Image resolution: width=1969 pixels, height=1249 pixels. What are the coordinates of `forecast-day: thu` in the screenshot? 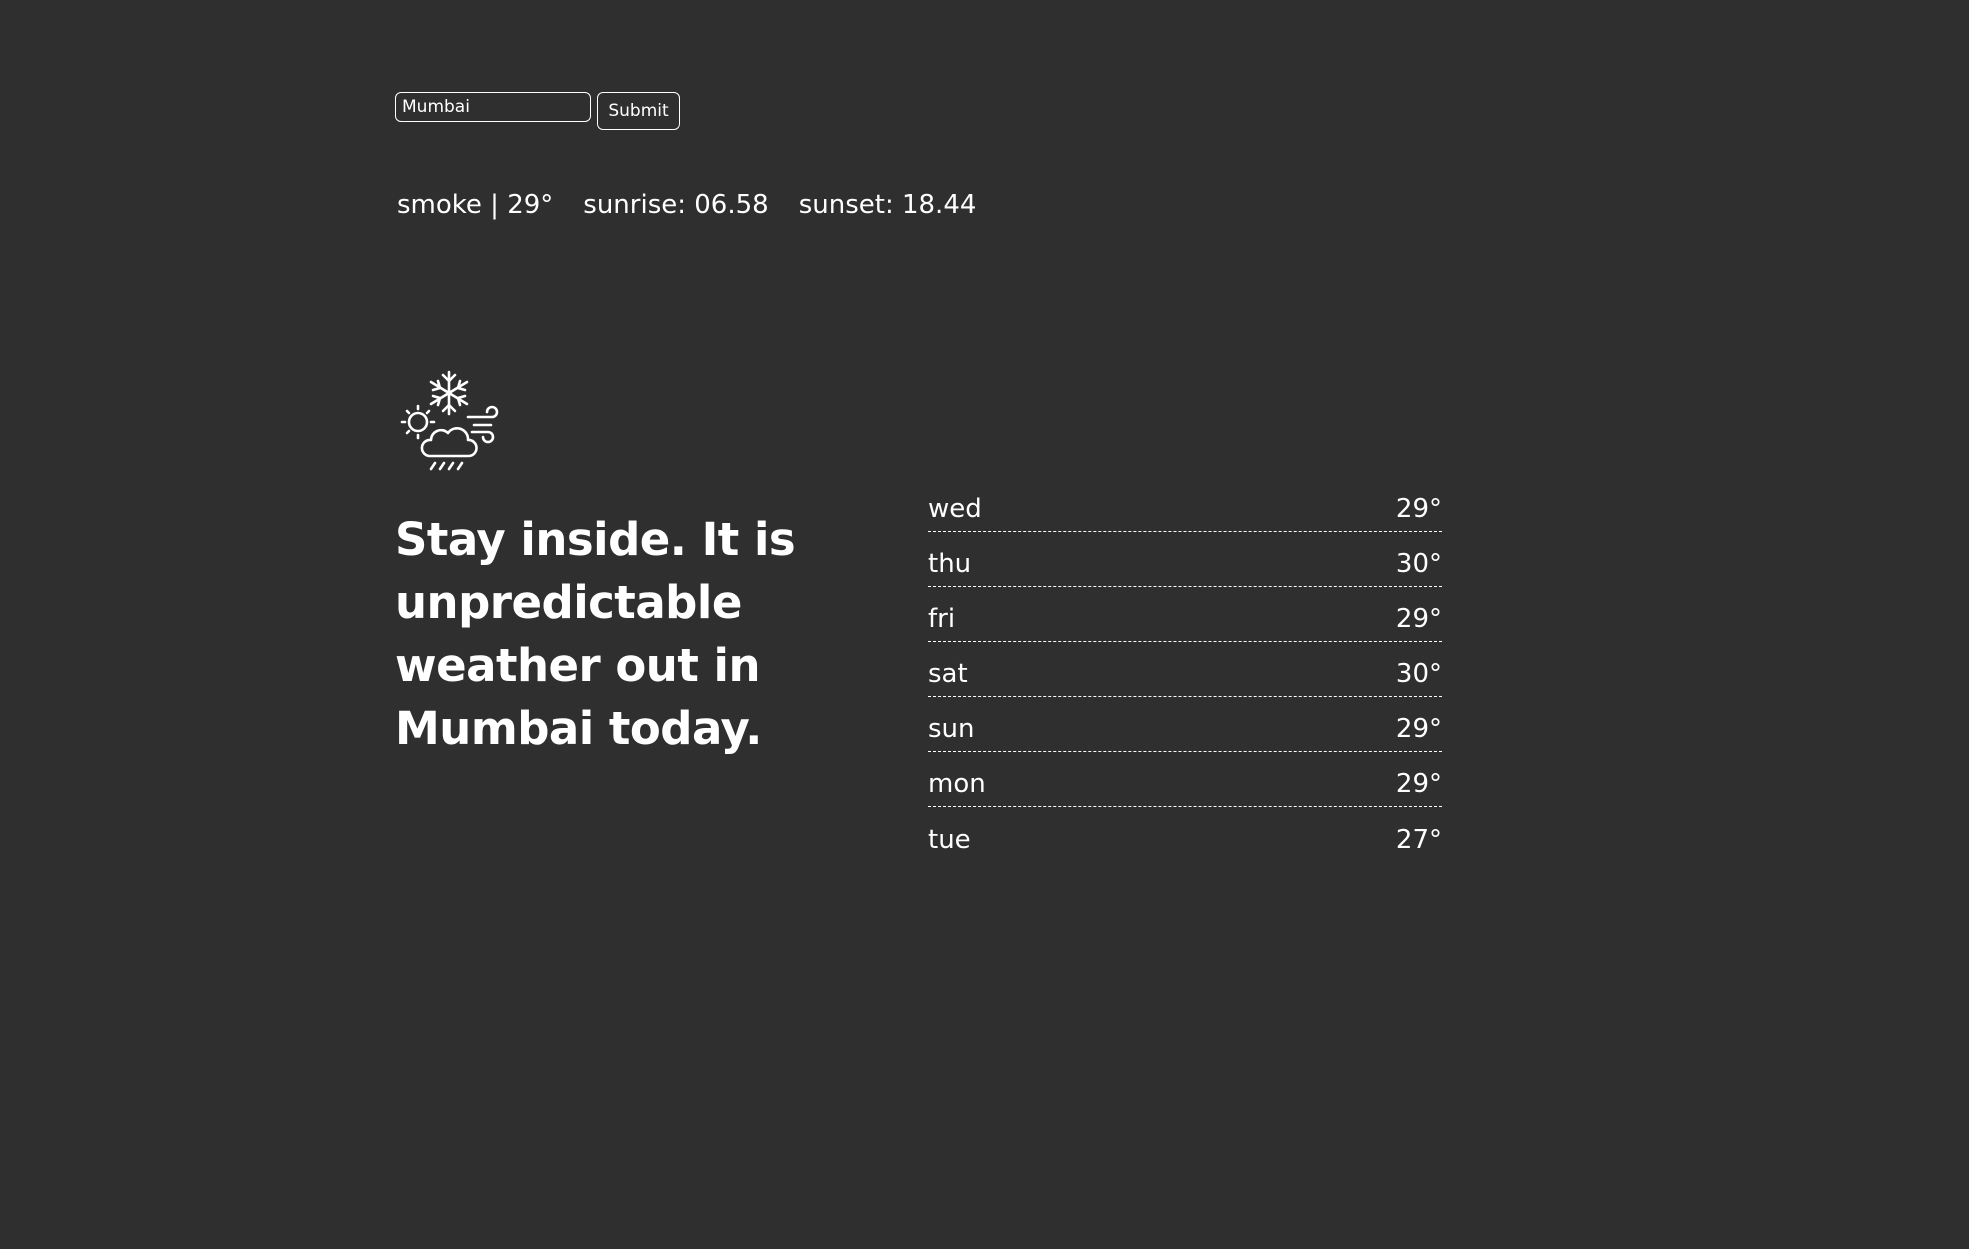 It's located at (950, 564).